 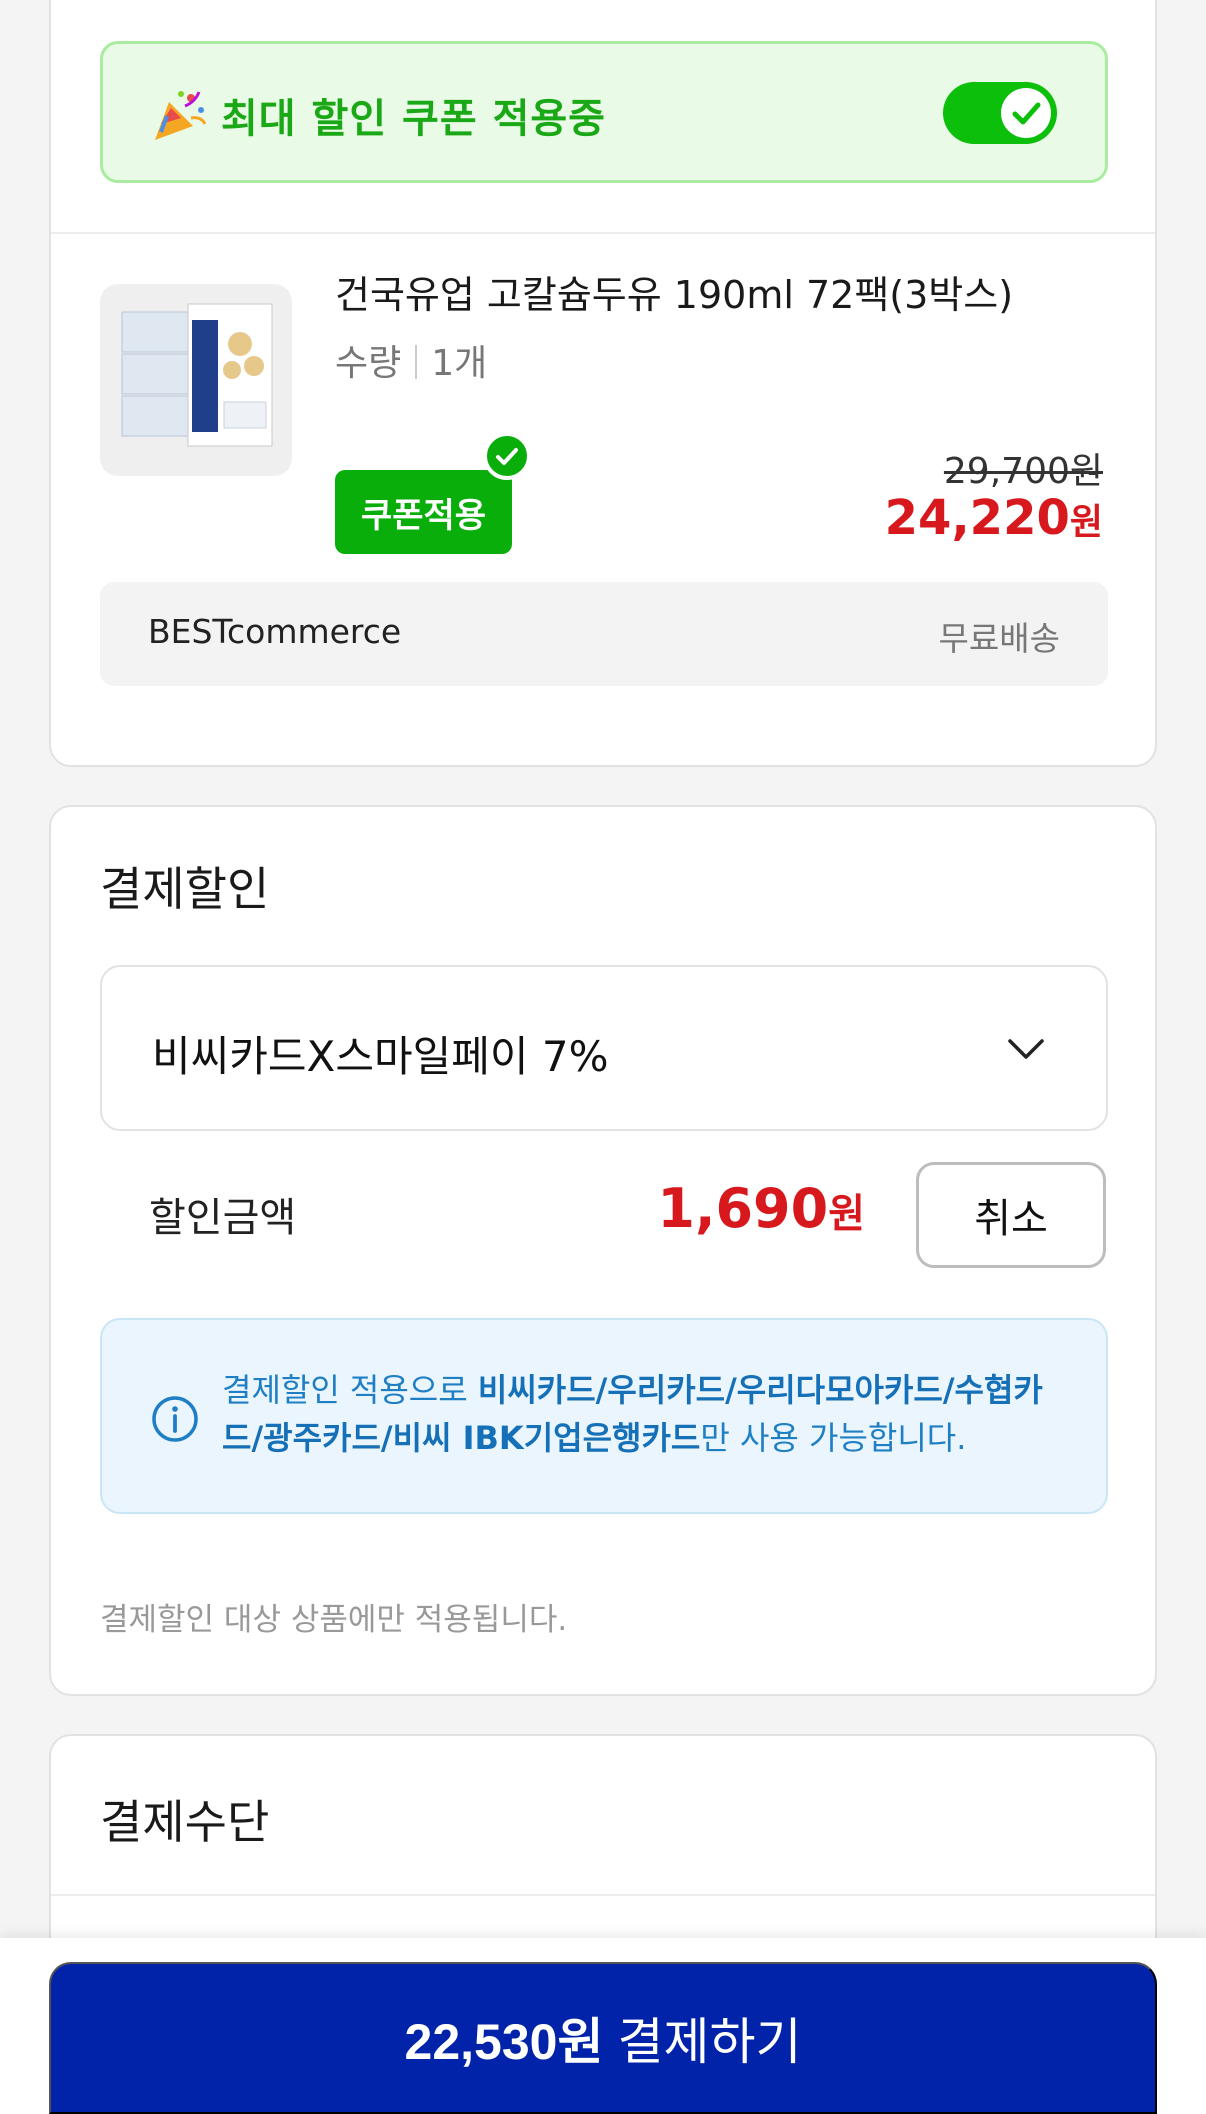 I want to click on discount-amount-label: 할인금액, so click(x=223, y=1218).